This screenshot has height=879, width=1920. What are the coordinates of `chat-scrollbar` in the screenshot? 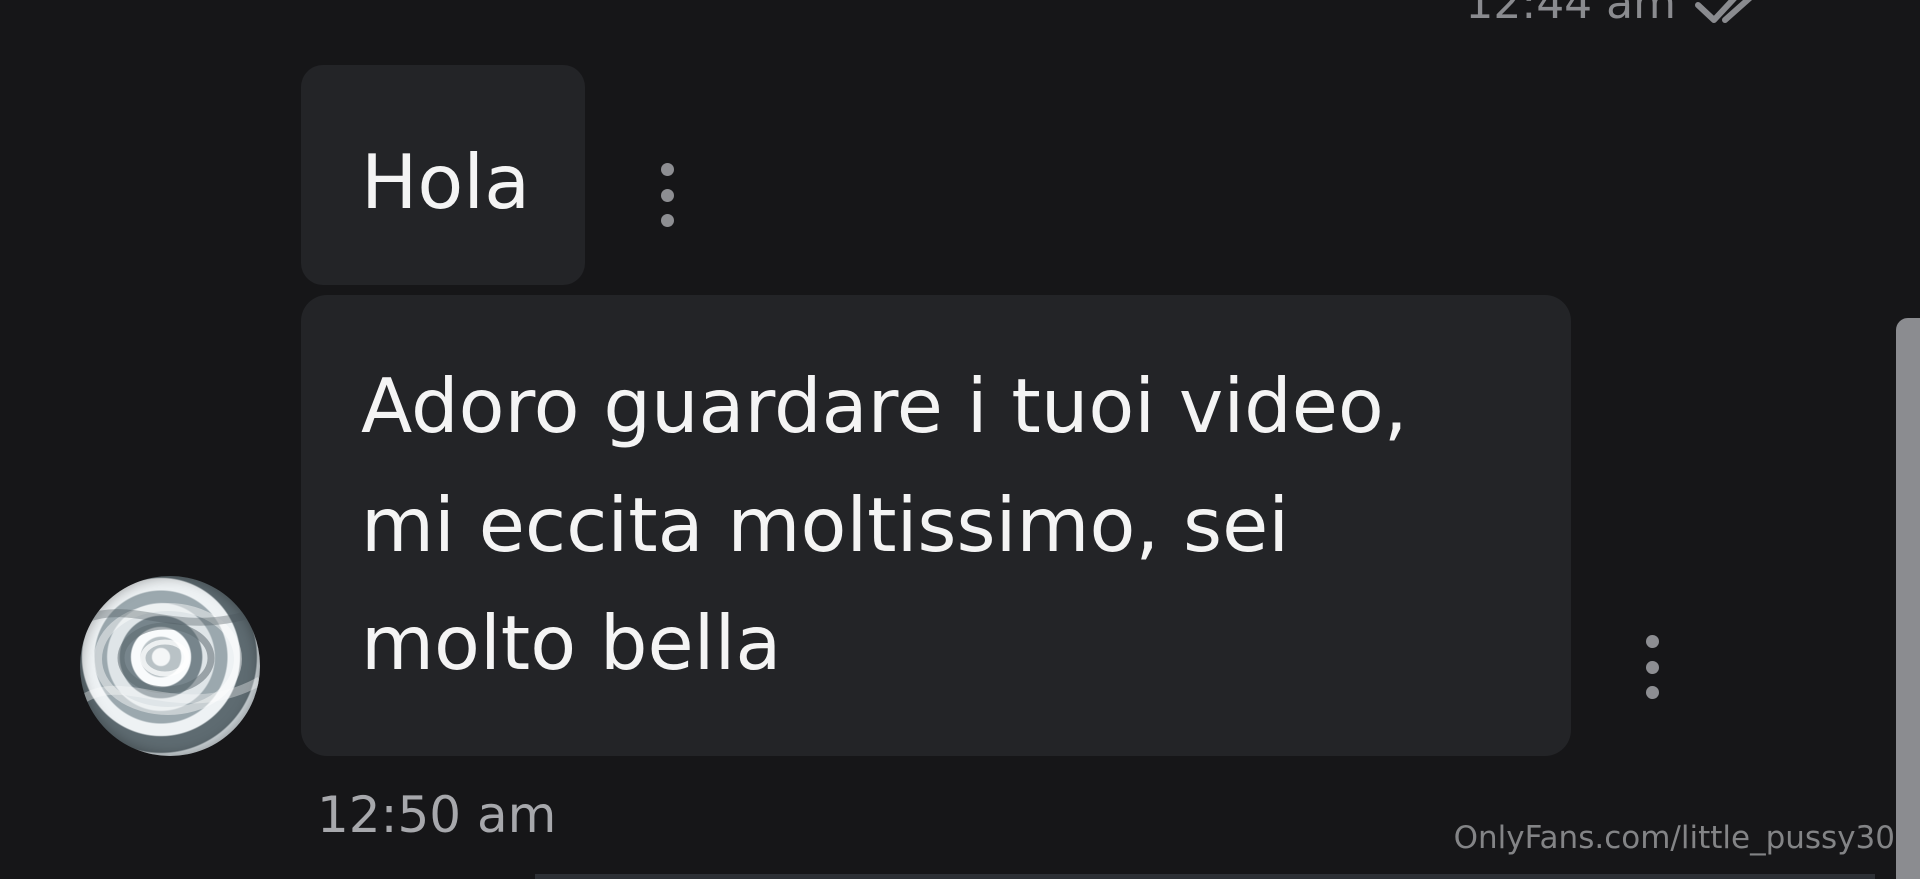 It's located at (1908, 598).